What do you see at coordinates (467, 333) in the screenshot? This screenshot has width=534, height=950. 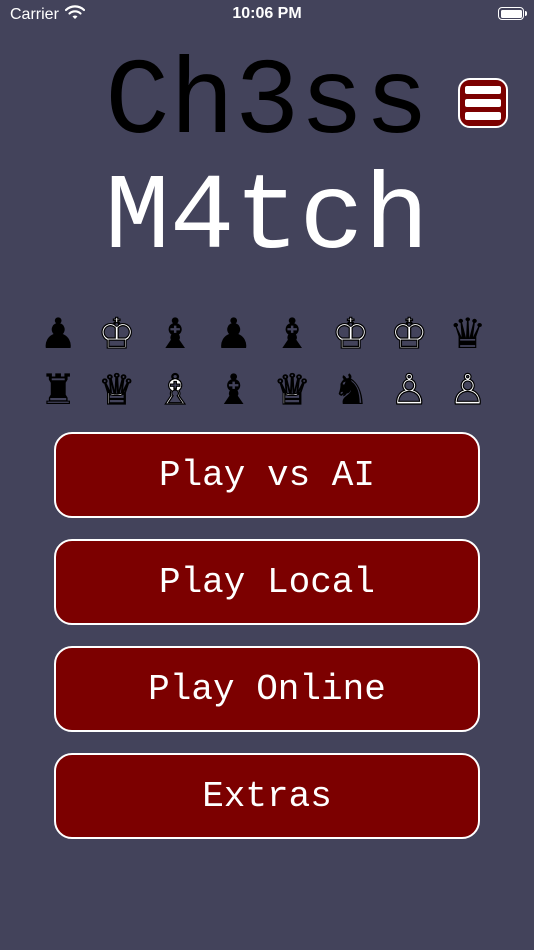 I see `black-queen-icon: ♛` at bounding box center [467, 333].